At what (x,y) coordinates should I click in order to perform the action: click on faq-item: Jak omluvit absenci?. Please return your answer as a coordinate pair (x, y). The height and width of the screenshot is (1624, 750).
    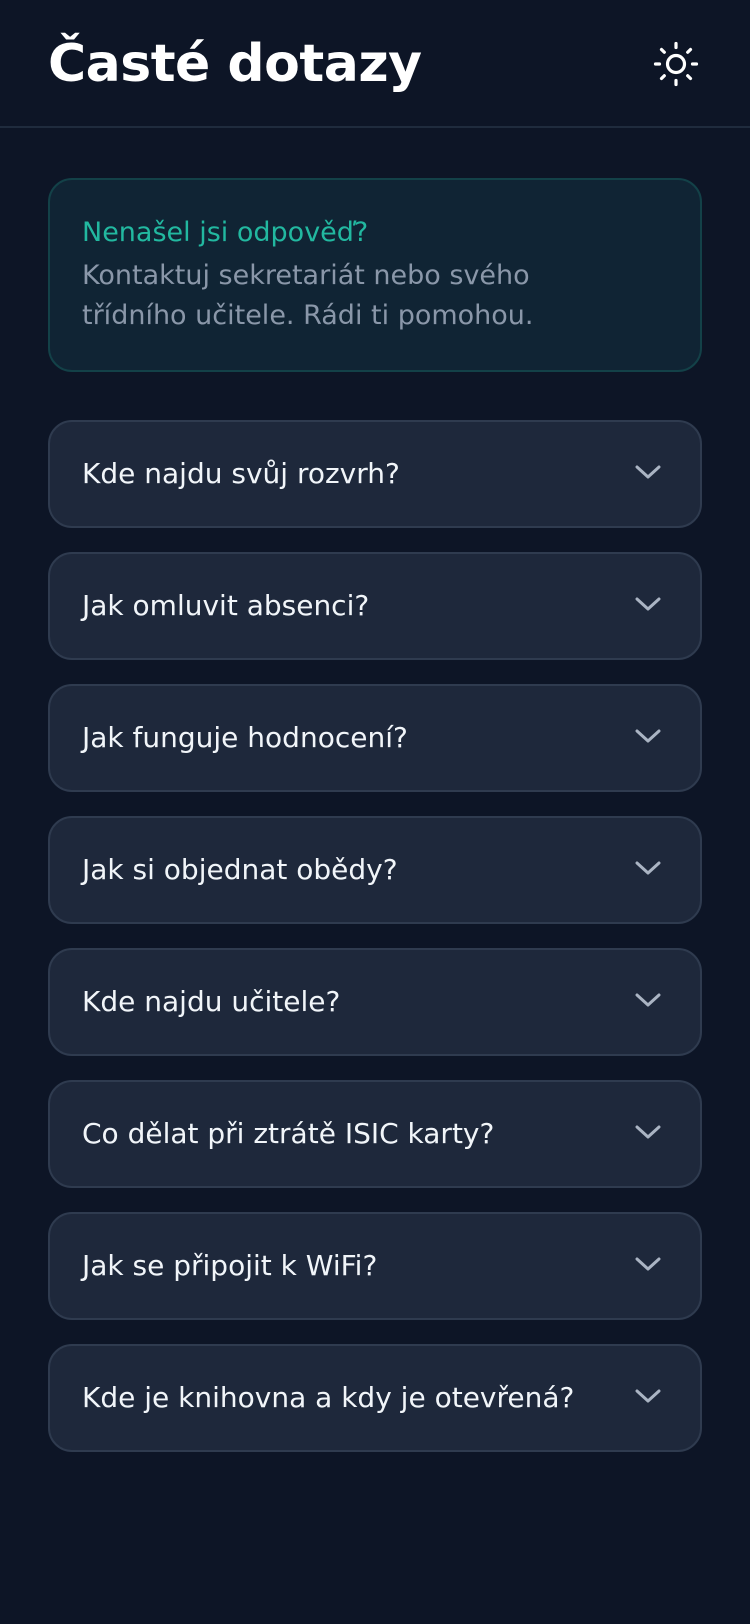
    Looking at the image, I should click on (375, 606).